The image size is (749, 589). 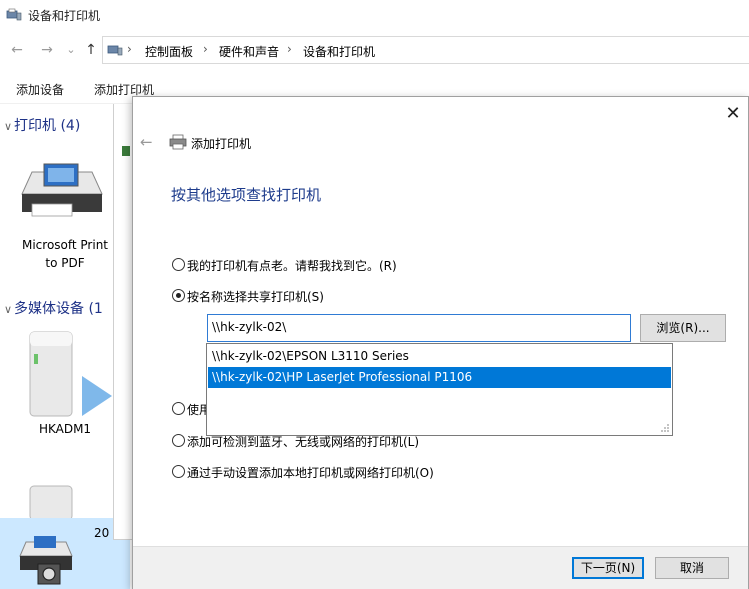 I want to click on multimedia-group-label: 多媒体设备 (1, so click(x=58, y=309).